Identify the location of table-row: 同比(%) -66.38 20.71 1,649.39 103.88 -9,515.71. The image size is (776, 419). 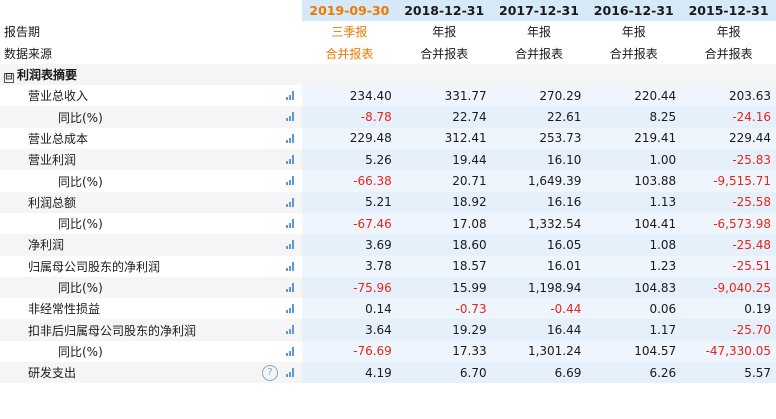
(388, 181).